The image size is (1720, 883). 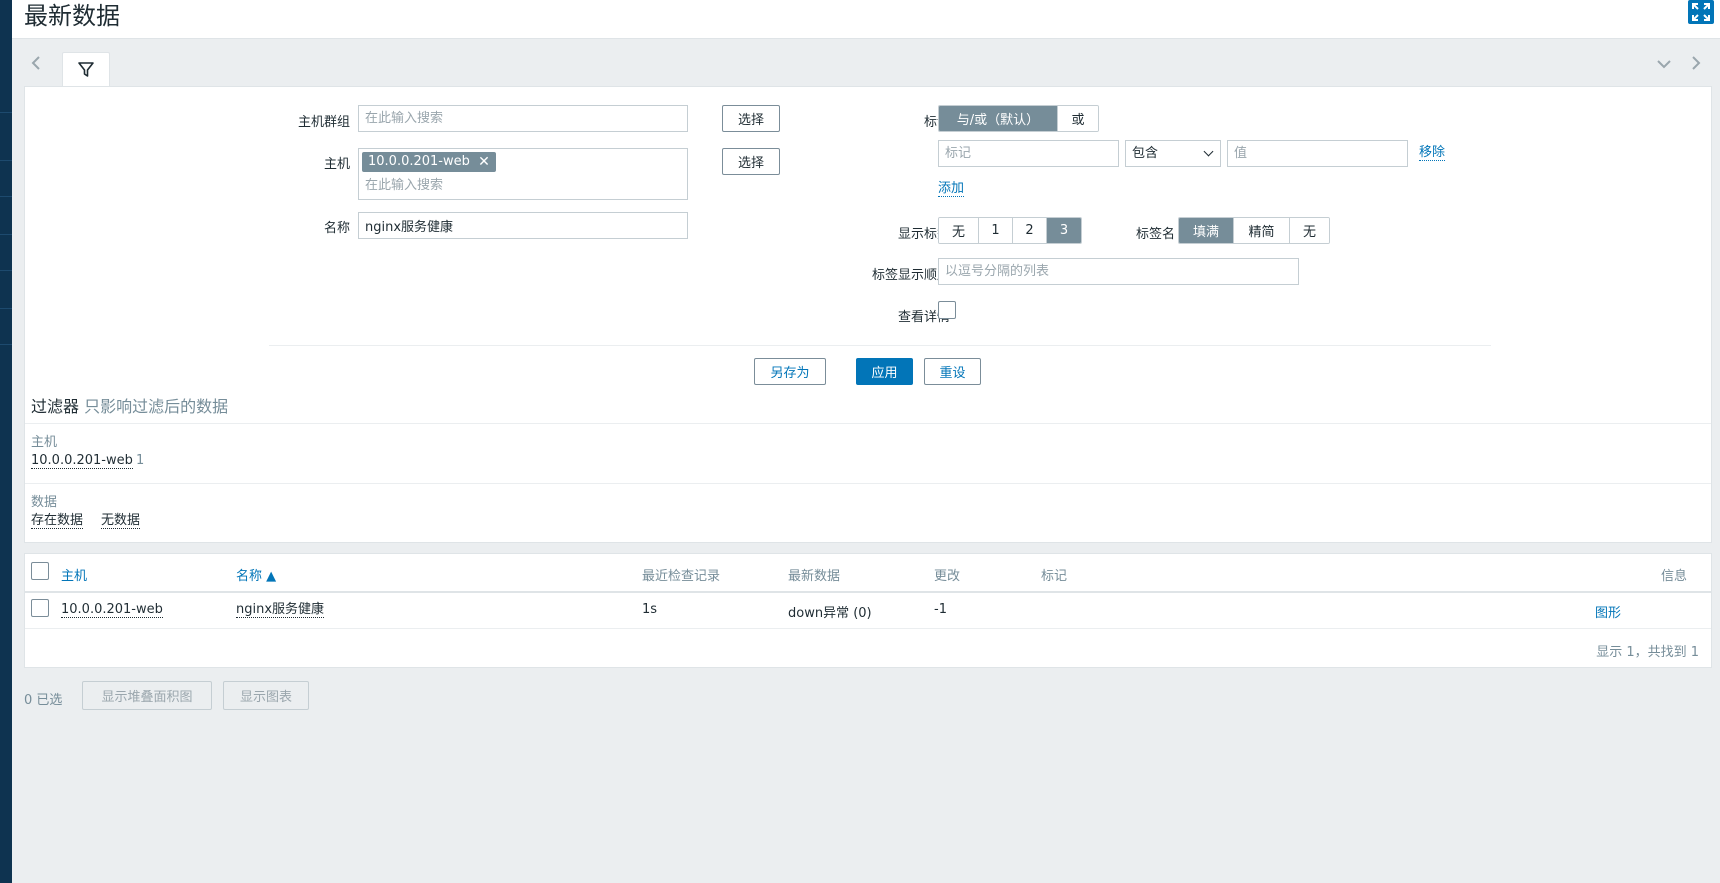 What do you see at coordinates (952, 371) in the screenshot?
I see `reset-button: 重设` at bounding box center [952, 371].